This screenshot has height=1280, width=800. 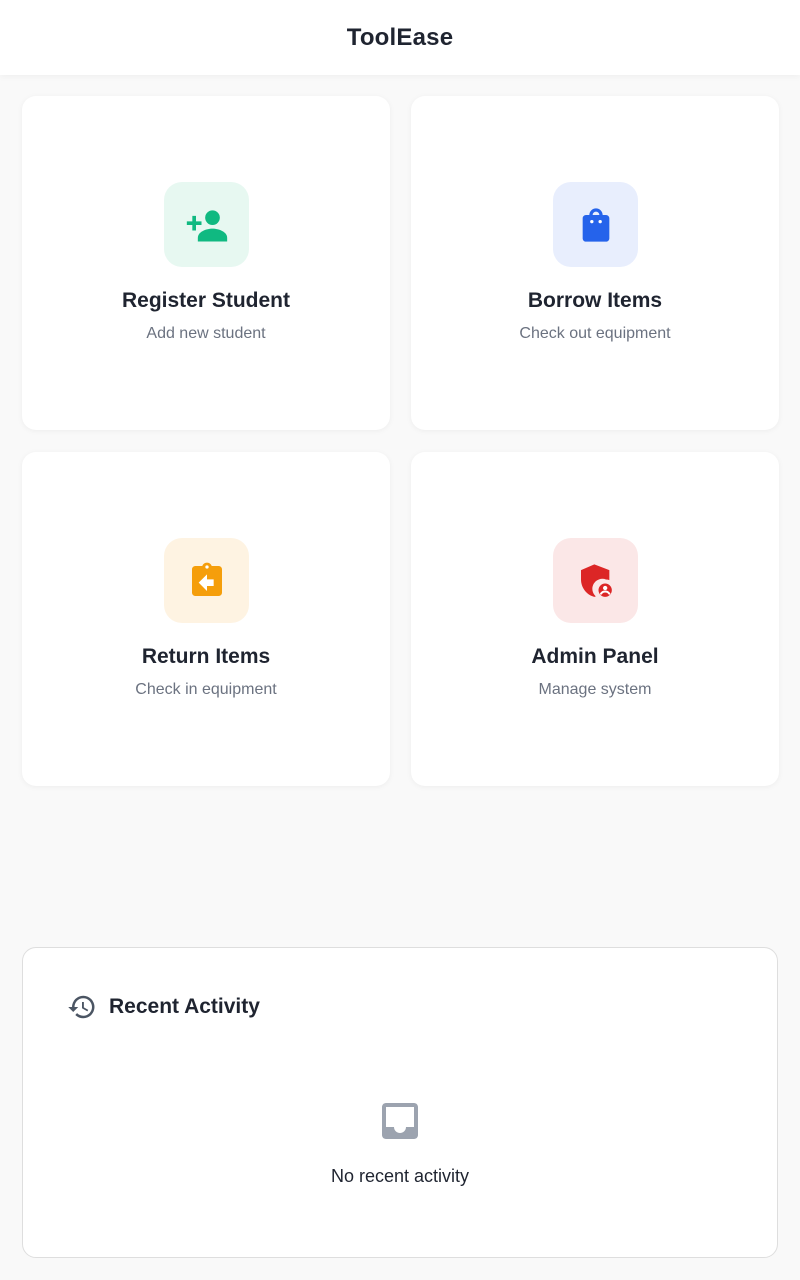 What do you see at coordinates (81, 1007) in the screenshot?
I see `history-icon` at bounding box center [81, 1007].